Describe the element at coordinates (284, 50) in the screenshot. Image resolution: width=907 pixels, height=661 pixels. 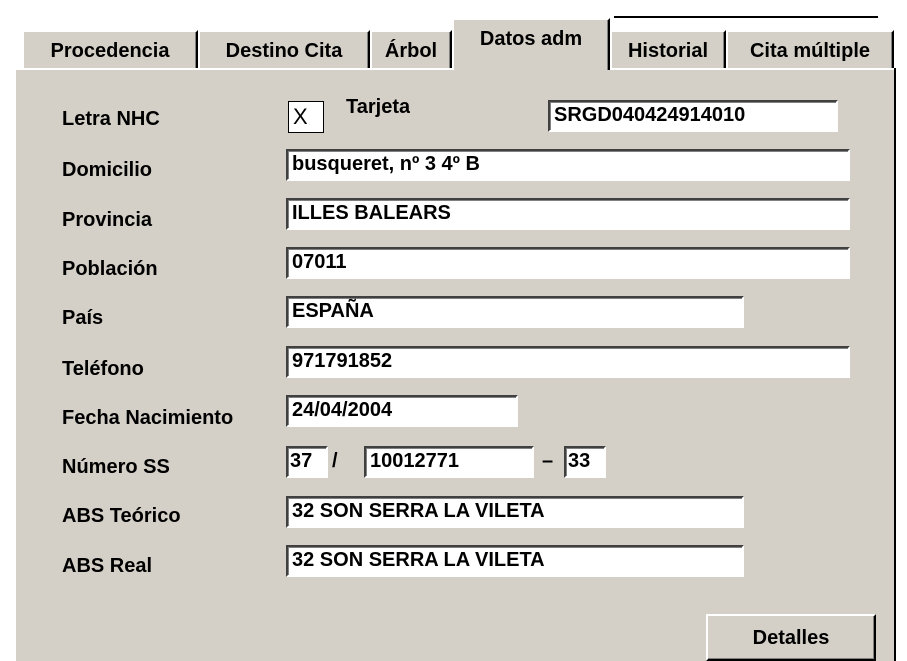
I see `tab-destino-cita: Destino Cita` at that location.